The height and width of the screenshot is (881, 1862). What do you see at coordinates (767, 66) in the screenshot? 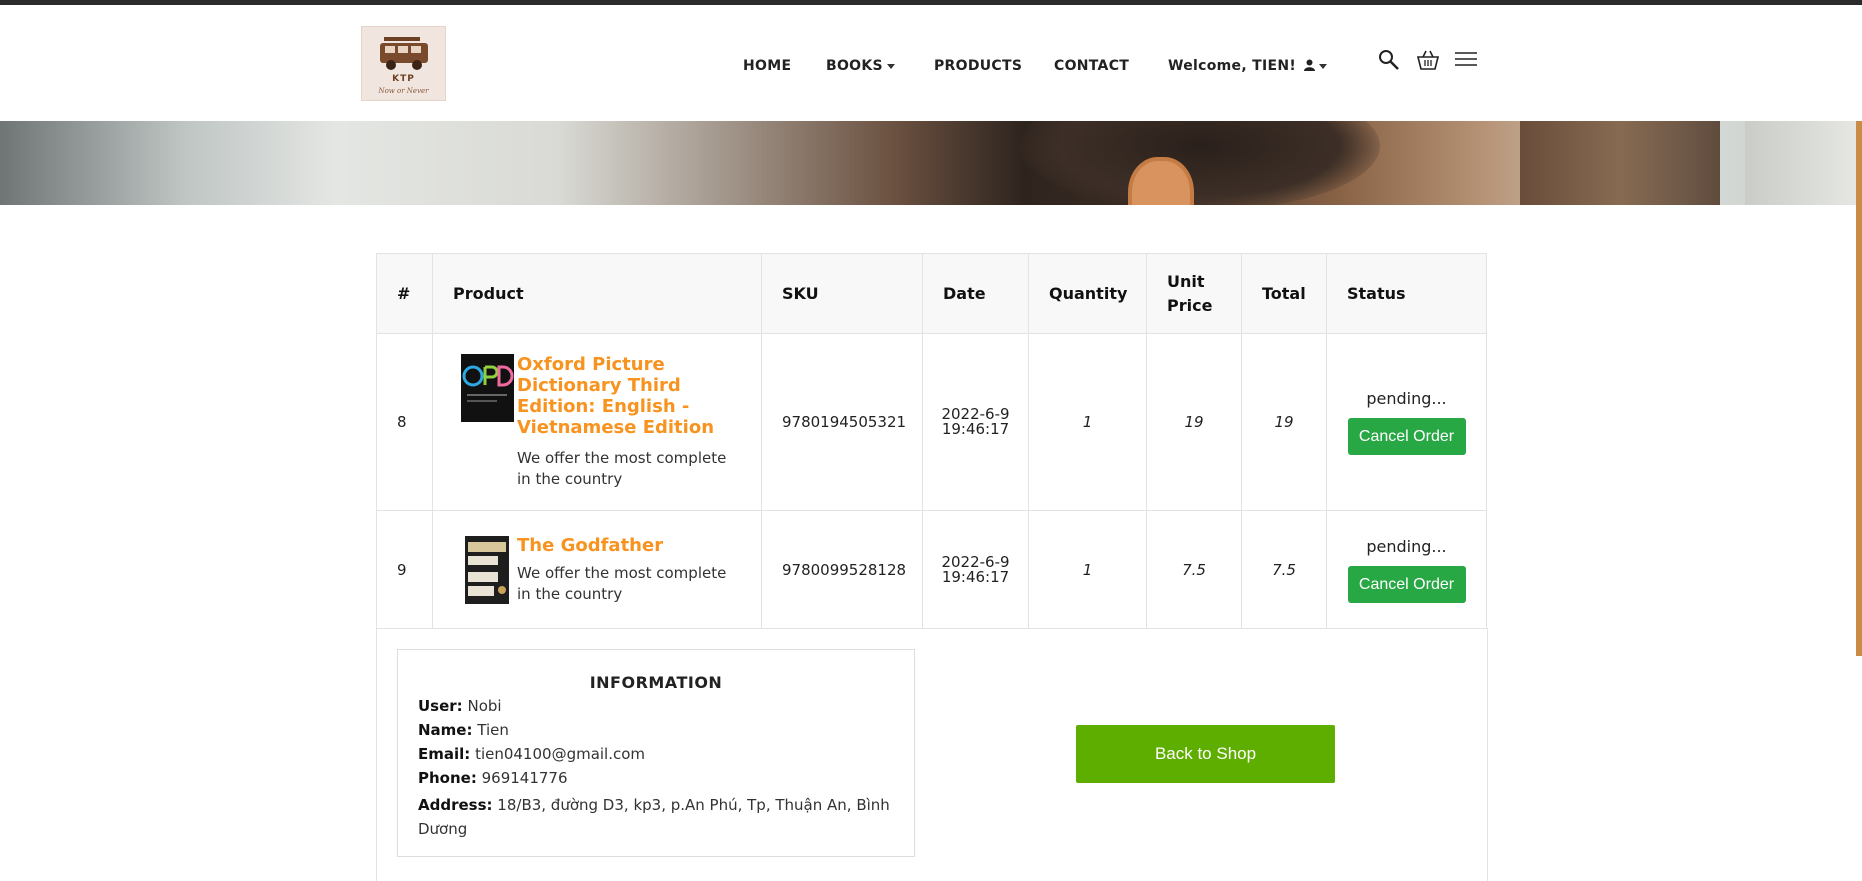
I see `nav-home: HOME` at bounding box center [767, 66].